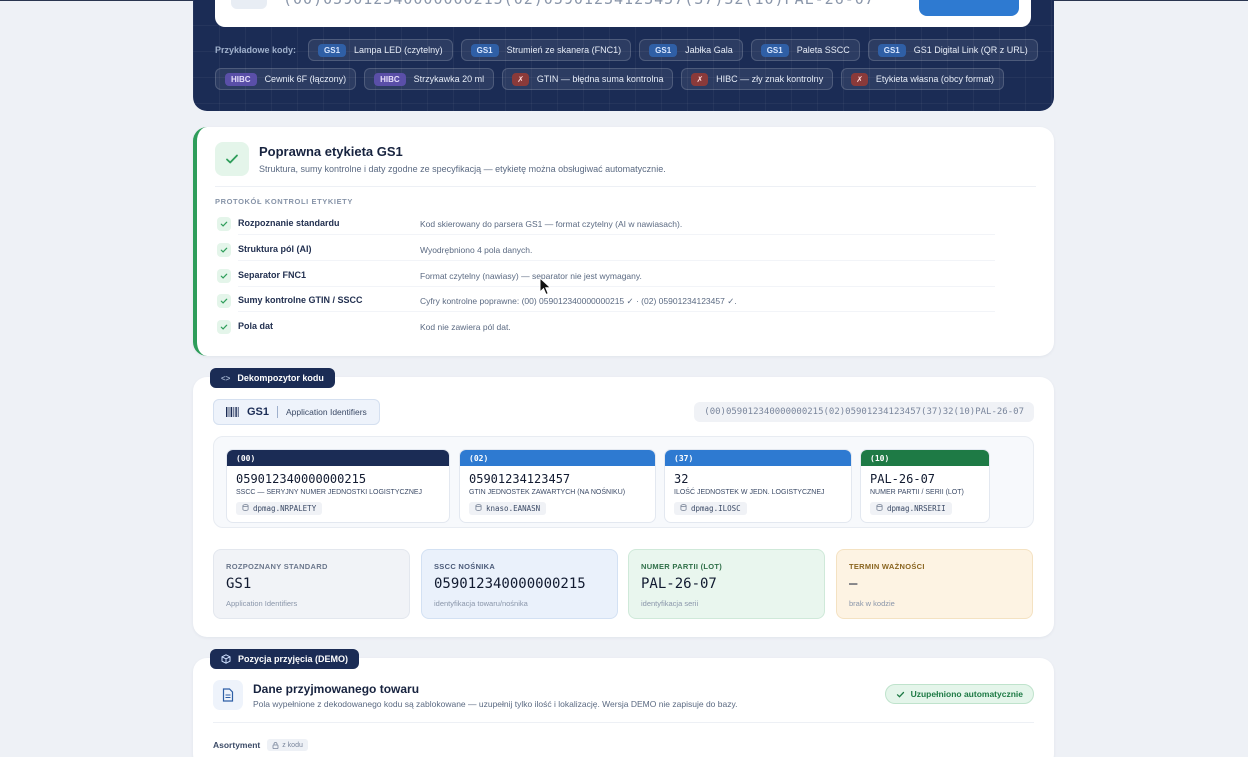  Describe the element at coordinates (625, 329) in the screenshot. I see `check-row: Pola dat Kod nie zawiera pól dat.` at that location.